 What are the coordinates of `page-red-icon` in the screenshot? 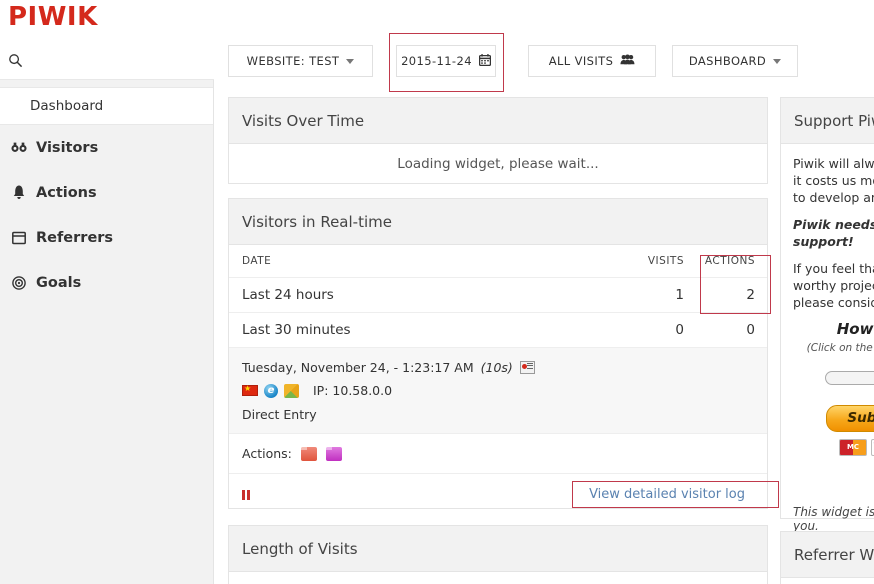 It's located at (308, 453).